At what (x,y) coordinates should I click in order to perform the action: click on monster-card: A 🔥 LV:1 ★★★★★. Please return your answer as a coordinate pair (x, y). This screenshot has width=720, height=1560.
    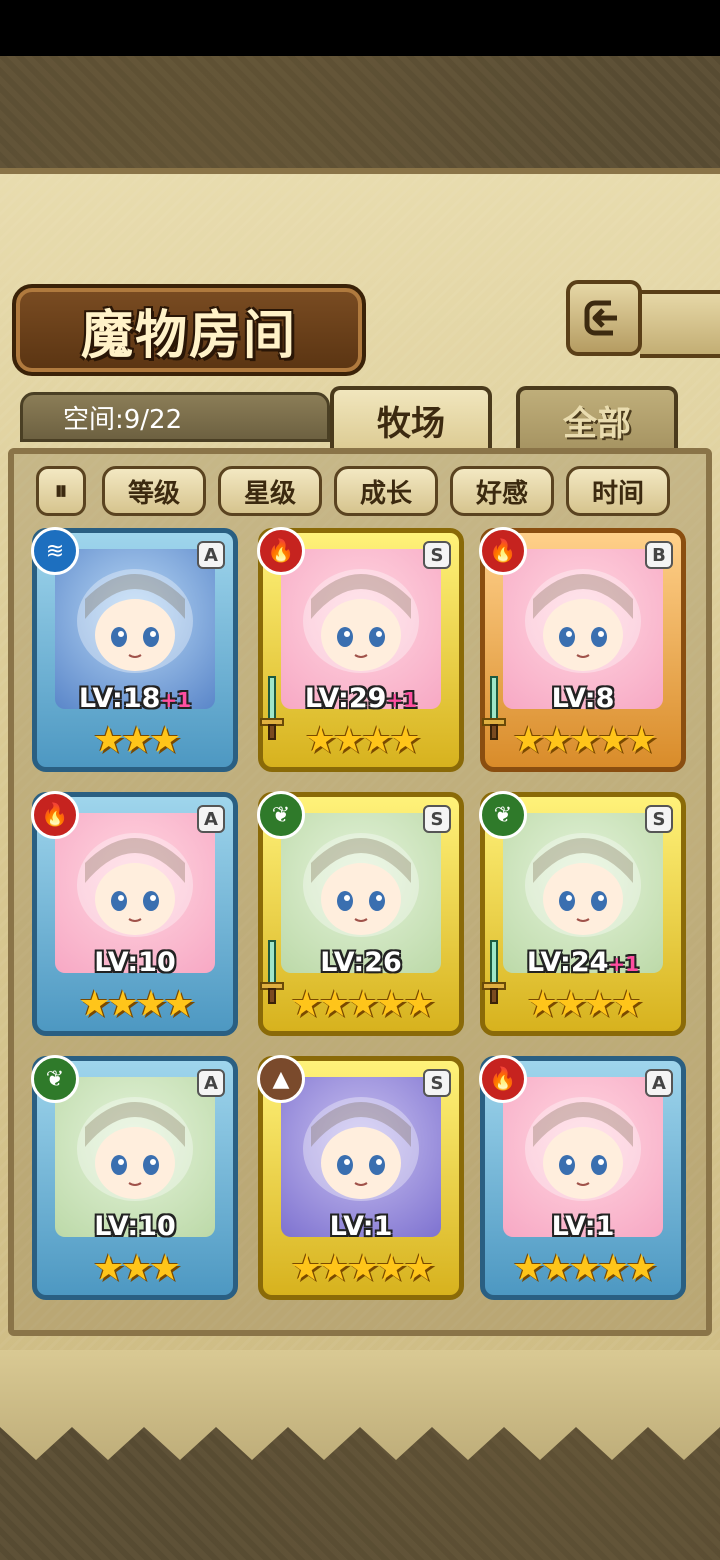
    Looking at the image, I should click on (582, 1177).